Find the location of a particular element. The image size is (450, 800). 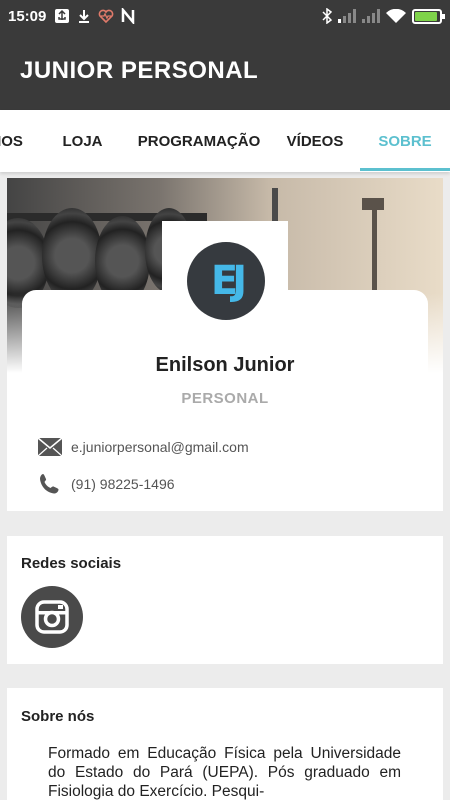

tab-programacao: PROGRAMAÇÃO is located at coordinates (199, 141).